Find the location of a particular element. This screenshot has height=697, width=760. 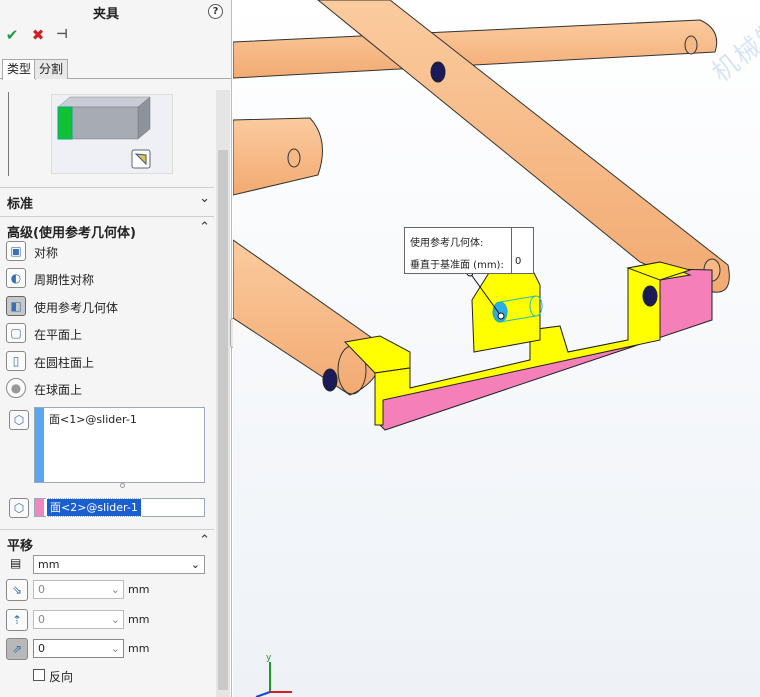

pin-icon: ⊣ is located at coordinates (62, 35).